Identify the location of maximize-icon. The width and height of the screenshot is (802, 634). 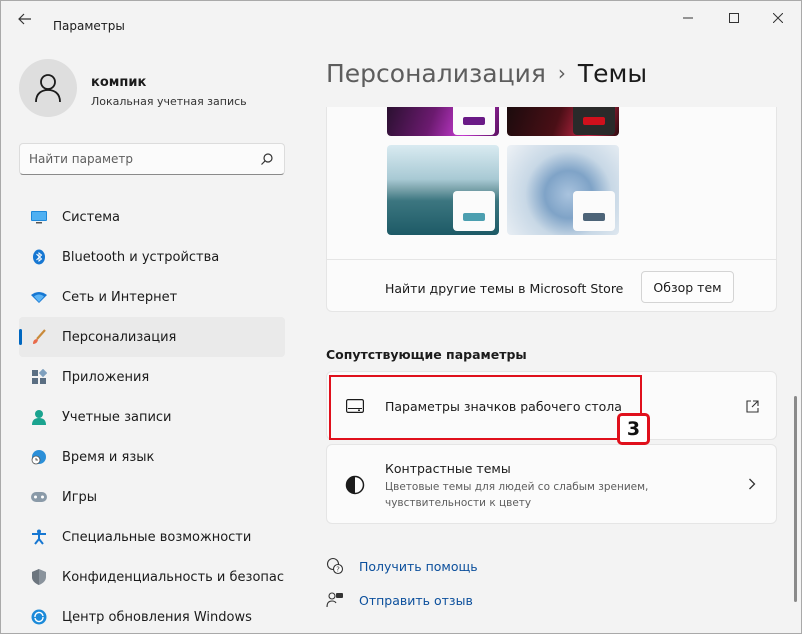
(734, 18).